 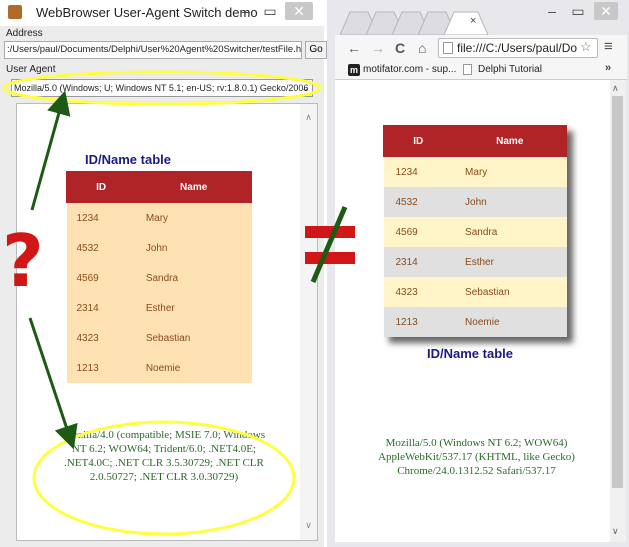 I want to click on address-label: Address, so click(x=24, y=33).